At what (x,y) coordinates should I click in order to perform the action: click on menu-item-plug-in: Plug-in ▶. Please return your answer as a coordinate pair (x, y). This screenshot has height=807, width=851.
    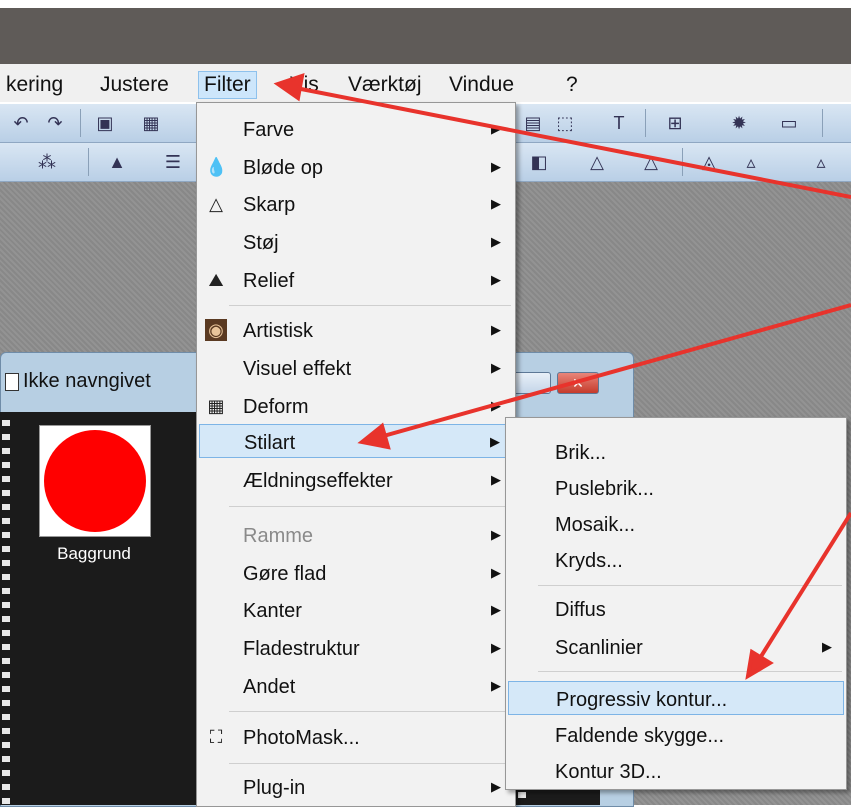
    Looking at the image, I should click on (356, 787).